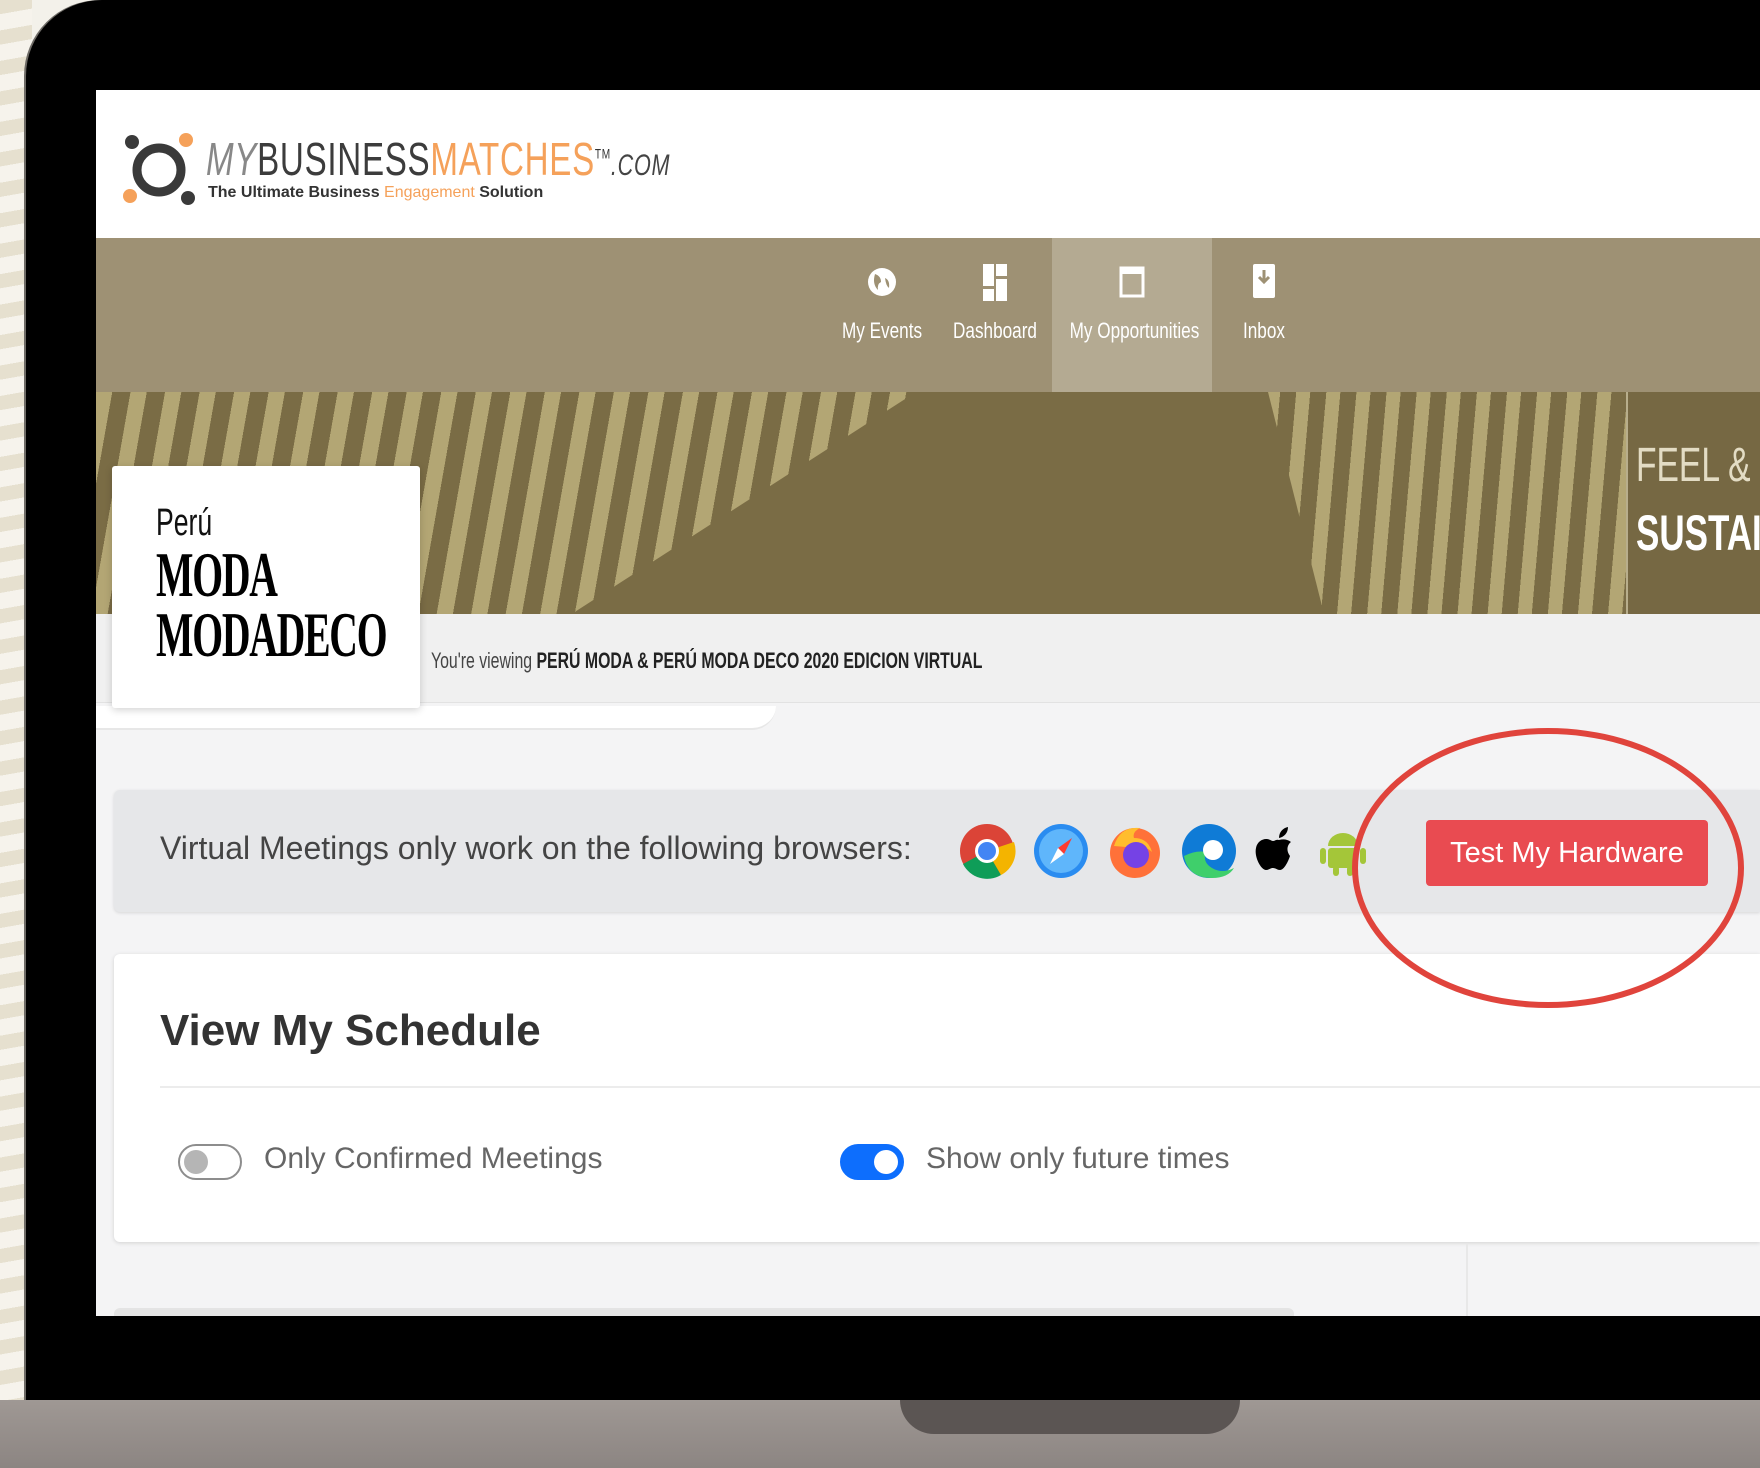  What do you see at coordinates (1264, 315) in the screenshot?
I see `nav-item-inbox: Inbox` at bounding box center [1264, 315].